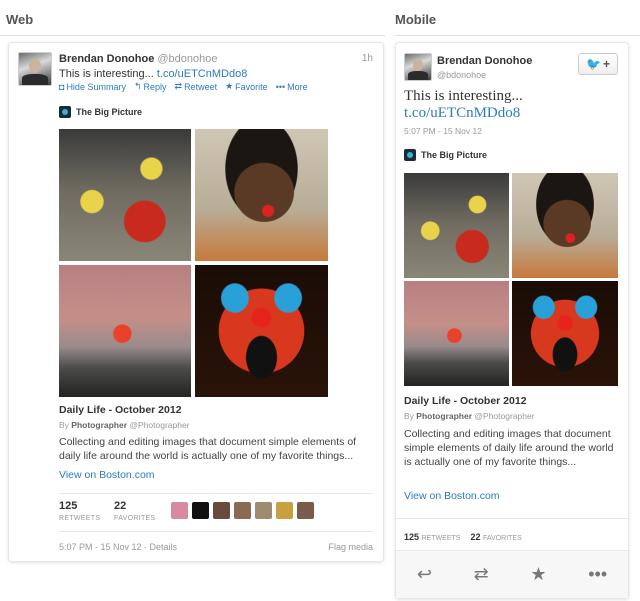 The height and width of the screenshot is (601, 640). What do you see at coordinates (80, 518) in the screenshot?
I see `retweet-label: RETWEETS` at bounding box center [80, 518].